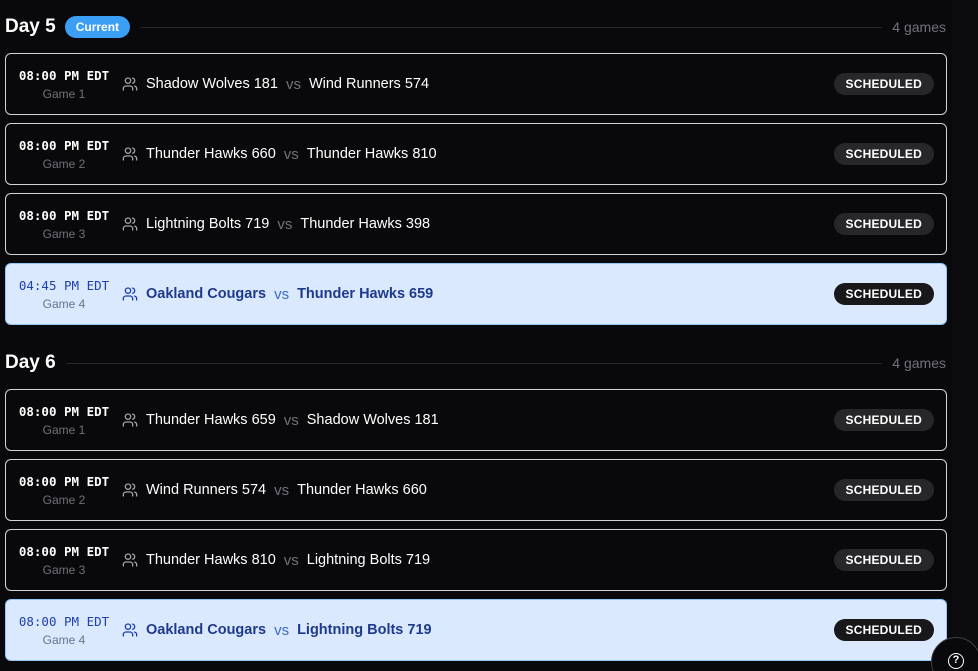 This screenshot has width=978, height=671. I want to click on matchup: Shadow Wolves 181 vs Wind Runners 574, so click(287, 84).